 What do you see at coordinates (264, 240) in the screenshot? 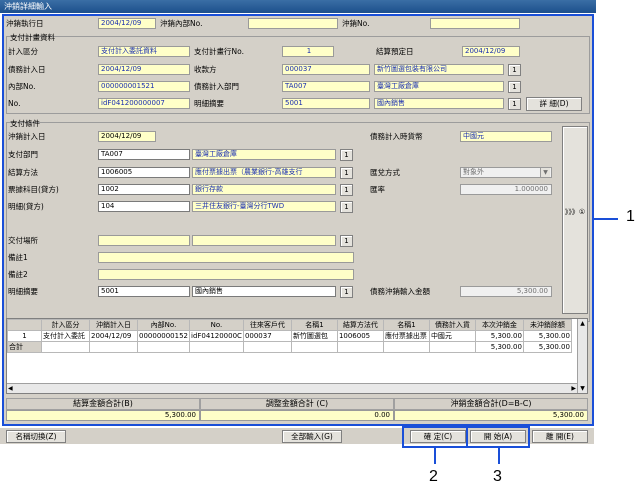
I see `place-name-field` at bounding box center [264, 240].